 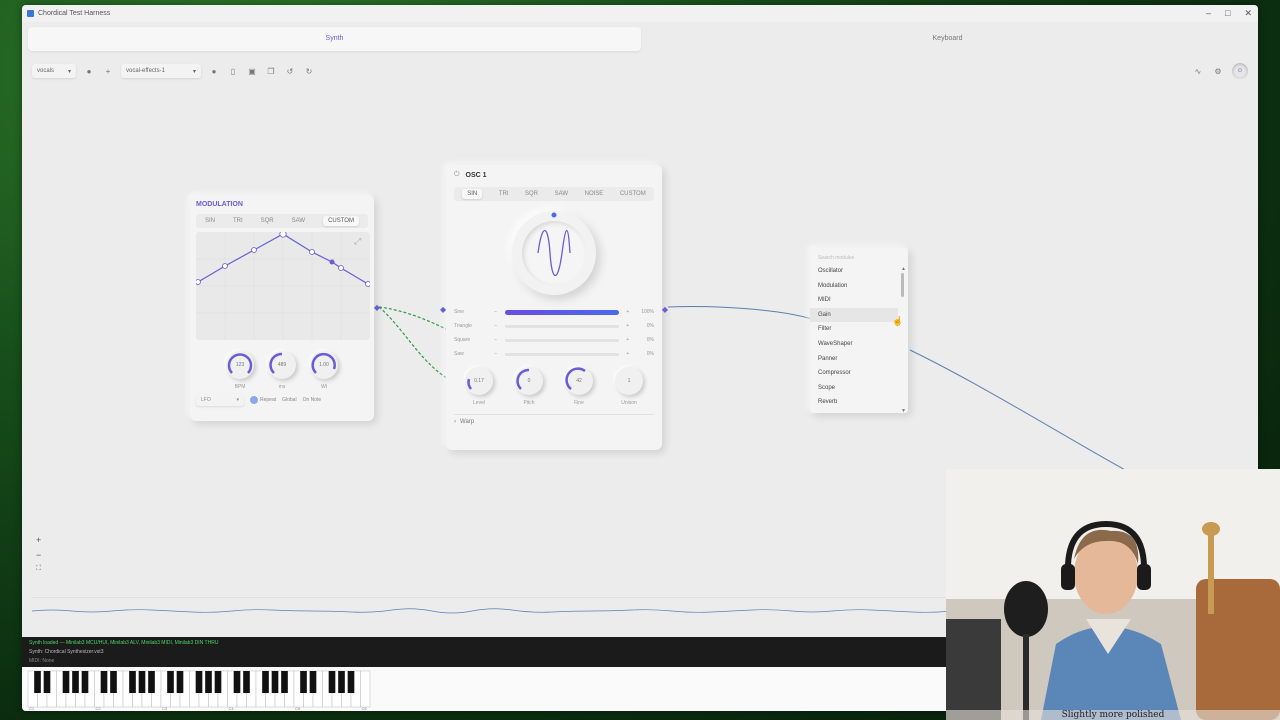 I want to click on menu-item-waveshaper: WaveShaper, so click(x=854, y=344).